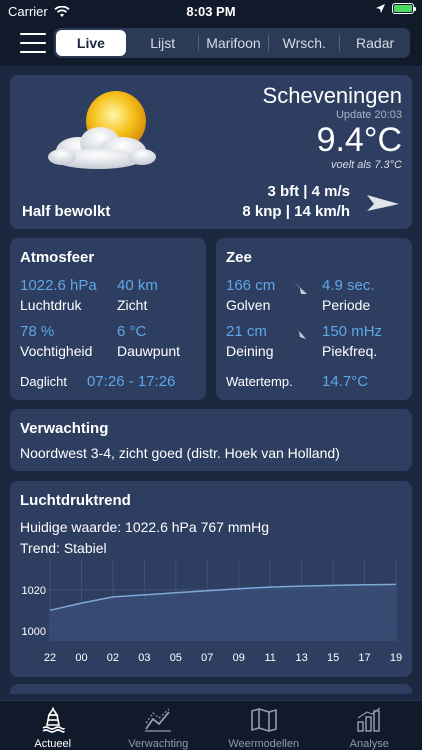 The height and width of the screenshot is (750, 422). What do you see at coordinates (364, 658) in the screenshot?
I see `chart-x-tick-label: 17` at bounding box center [364, 658].